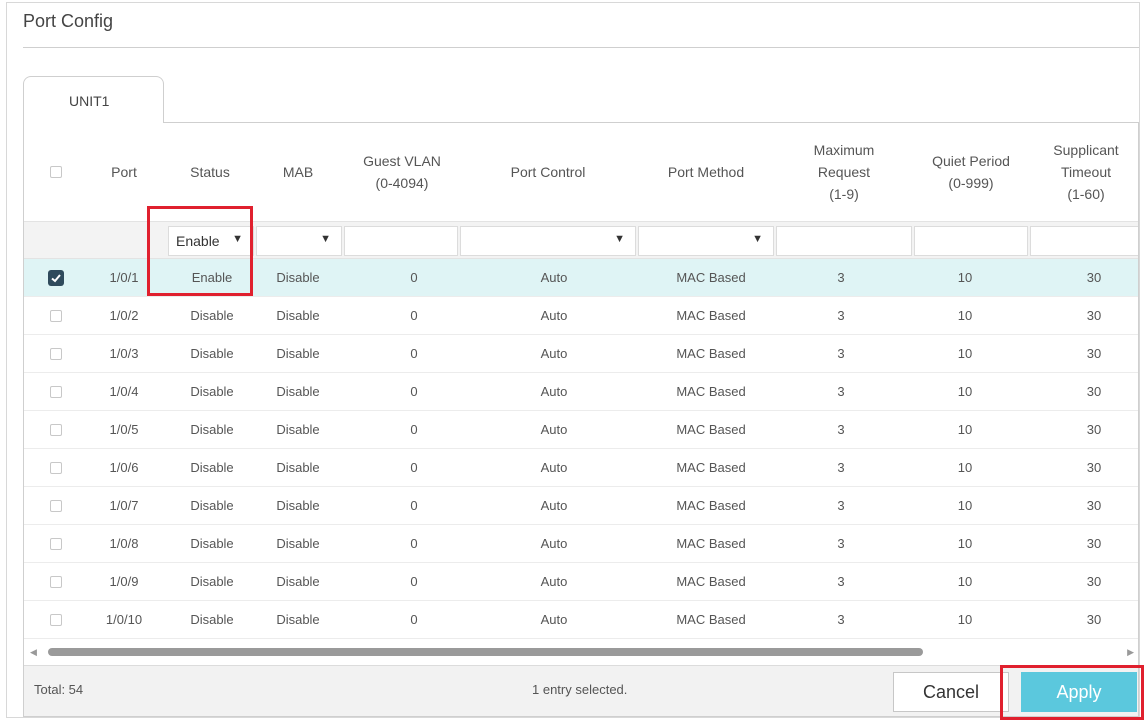  What do you see at coordinates (971, 241) in the screenshot?
I see `quiet-period-filter-input` at bounding box center [971, 241].